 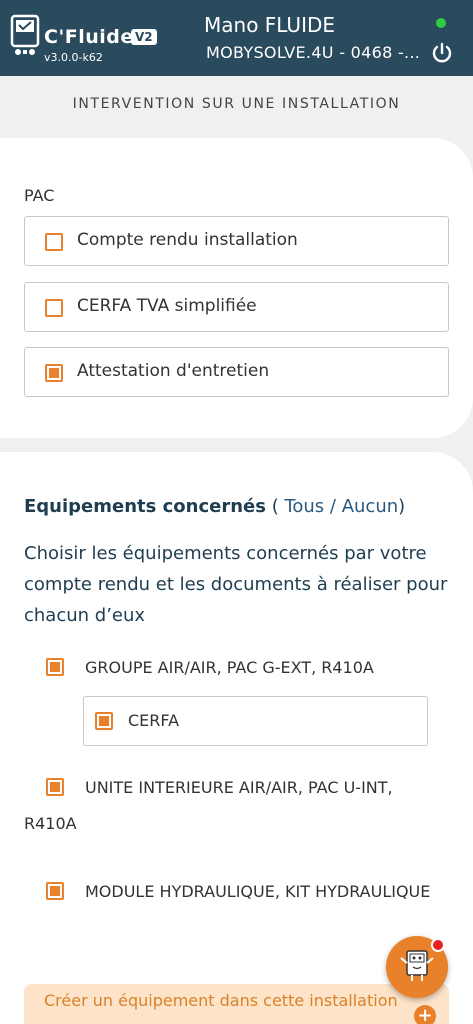 What do you see at coordinates (438, 945) in the screenshot?
I see `notification-badge` at bounding box center [438, 945].